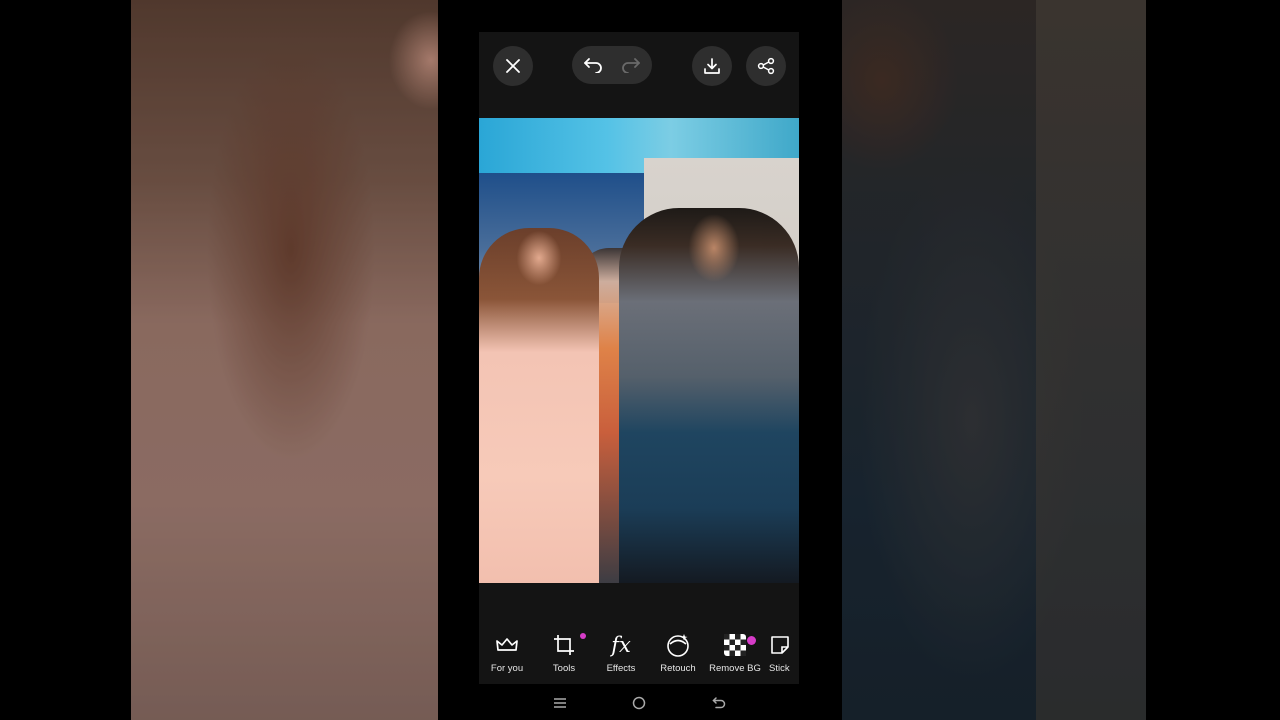 Image resolution: width=1280 pixels, height=720 pixels. I want to click on undo-icon, so click(593, 65).